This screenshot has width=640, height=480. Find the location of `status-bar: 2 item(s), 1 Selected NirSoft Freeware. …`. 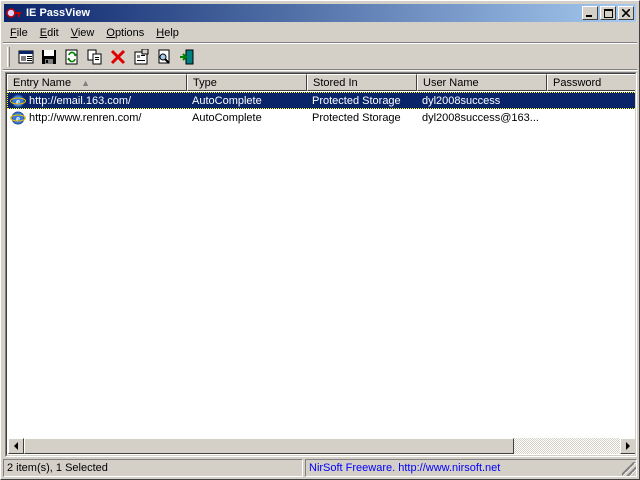

status-bar: 2 item(s), 1 Selected NirSoft Freeware. … is located at coordinates (320, 468).